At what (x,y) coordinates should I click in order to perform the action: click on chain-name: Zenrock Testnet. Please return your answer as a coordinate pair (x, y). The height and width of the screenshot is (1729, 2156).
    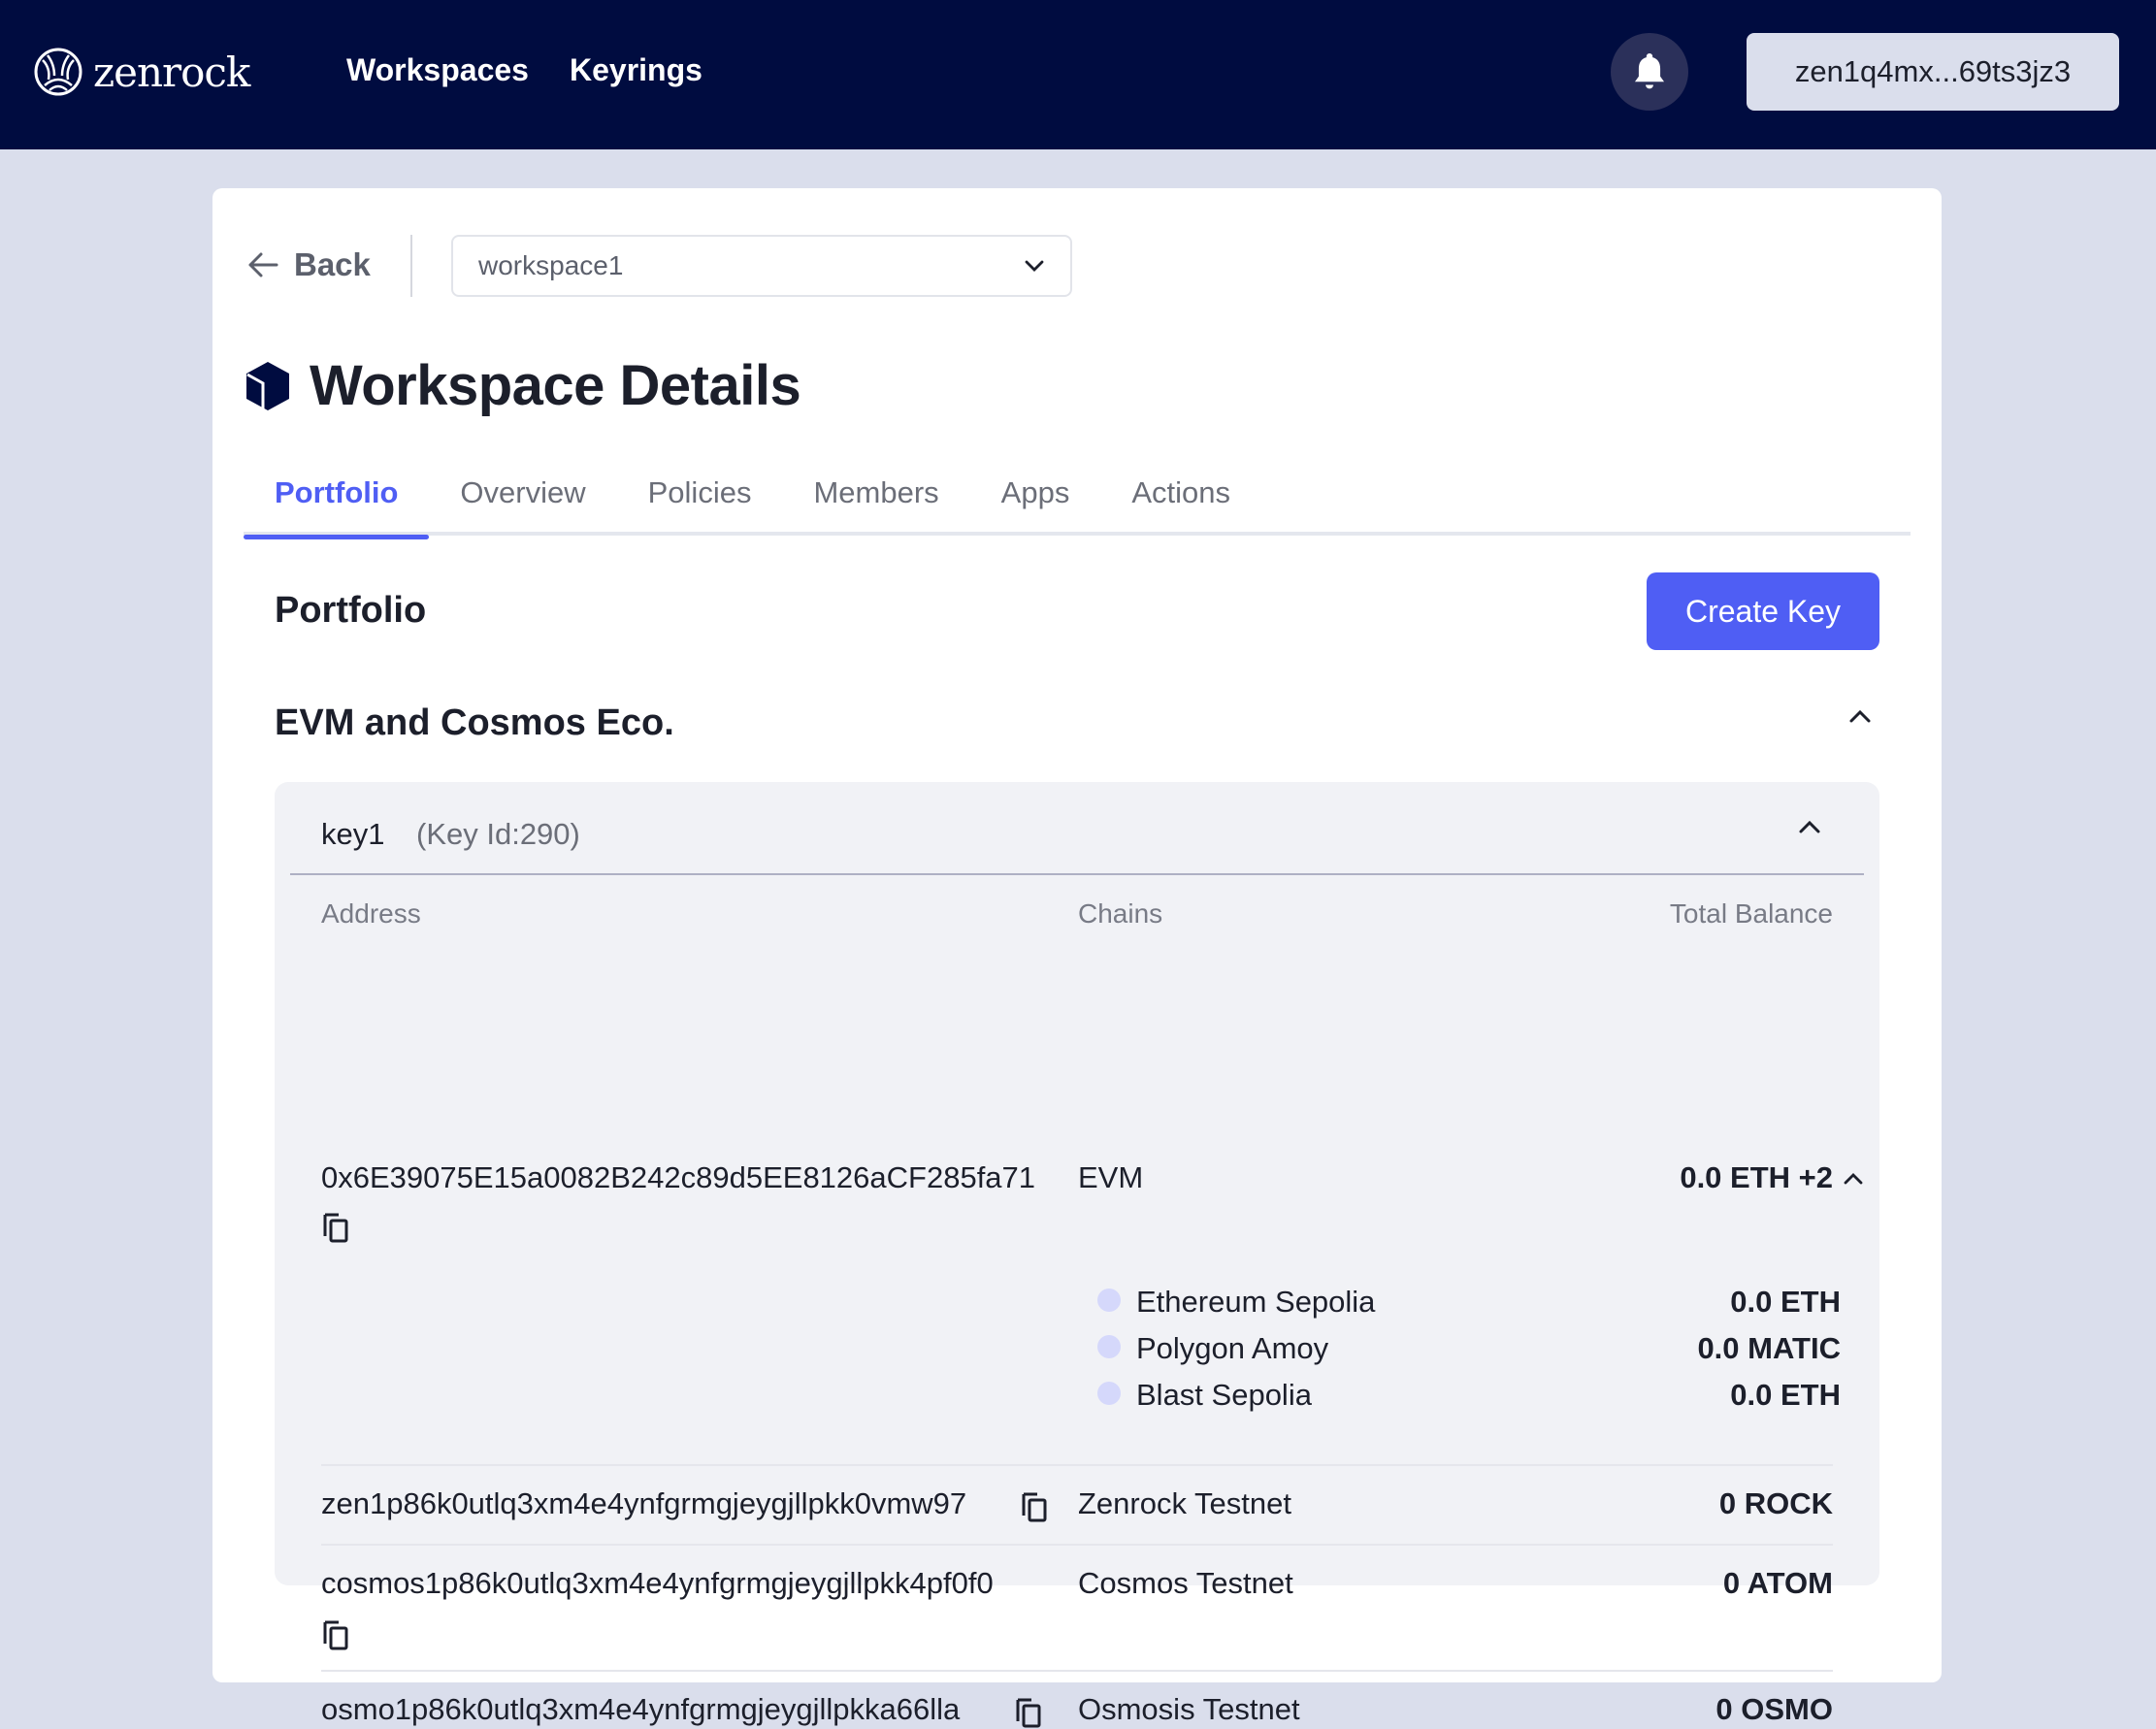
    Looking at the image, I should click on (1184, 1503).